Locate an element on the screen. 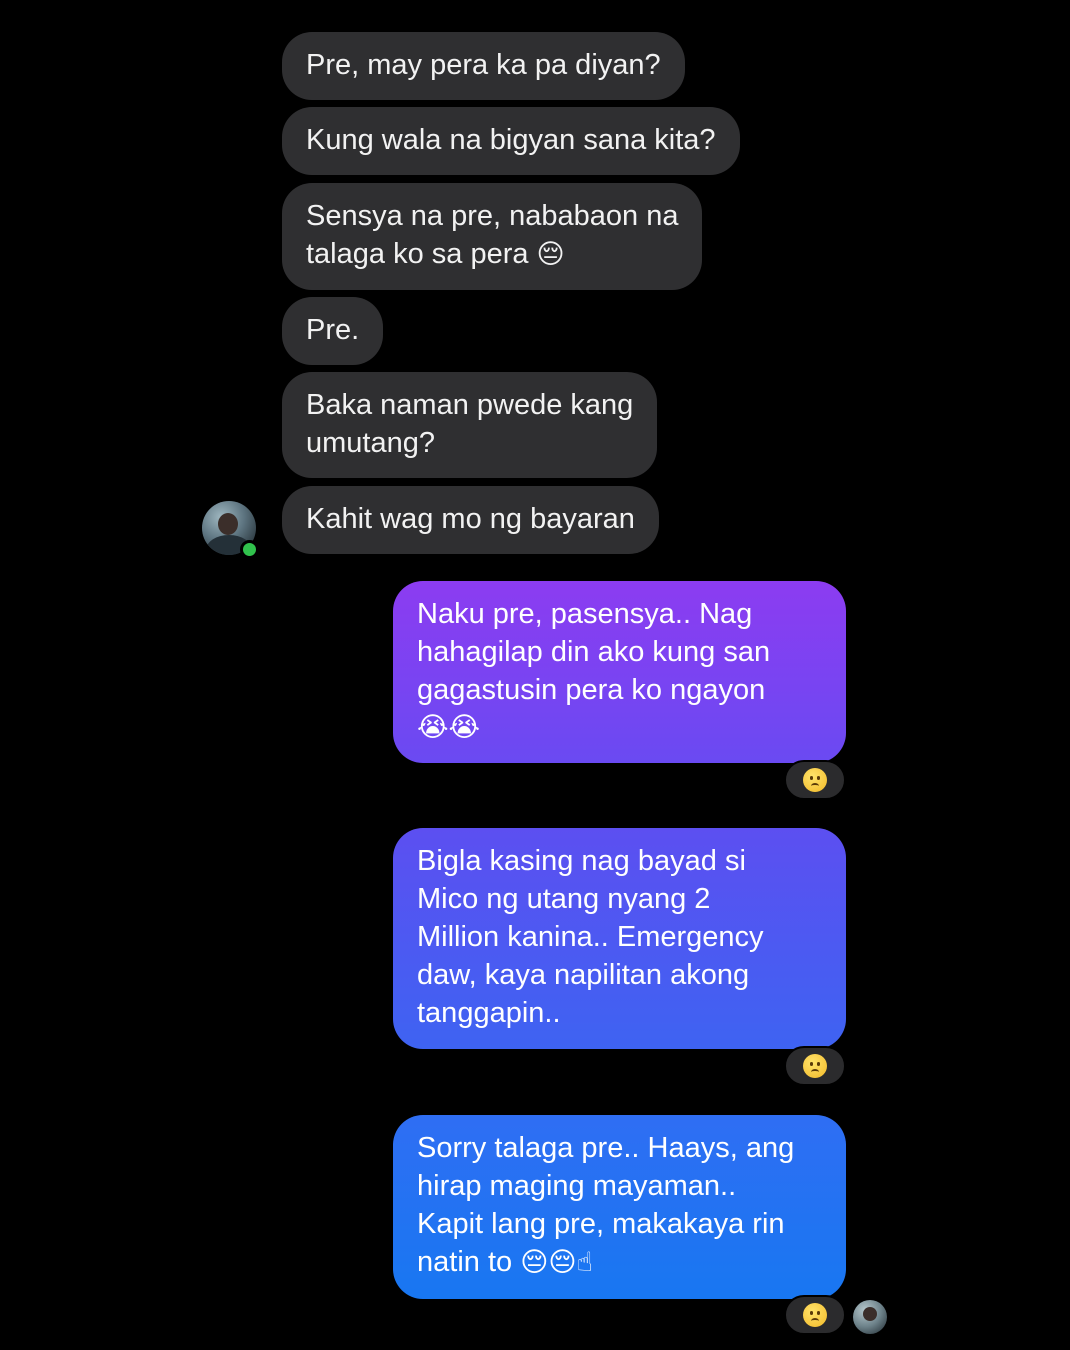 The image size is (1070, 1350). pensive-and-pointing-emoji: 😔😔☝ is located at coordinates (556, 1262).